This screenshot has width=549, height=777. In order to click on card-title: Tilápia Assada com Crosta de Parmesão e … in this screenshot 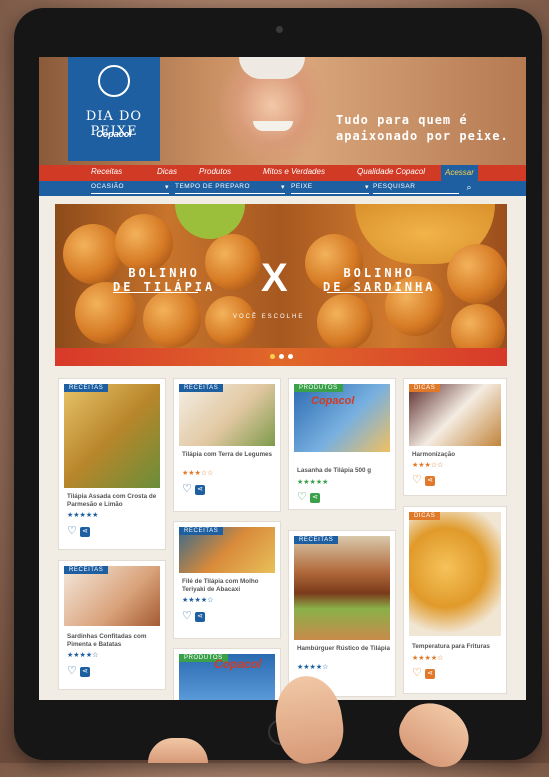, I will do `click(112, 500)`.